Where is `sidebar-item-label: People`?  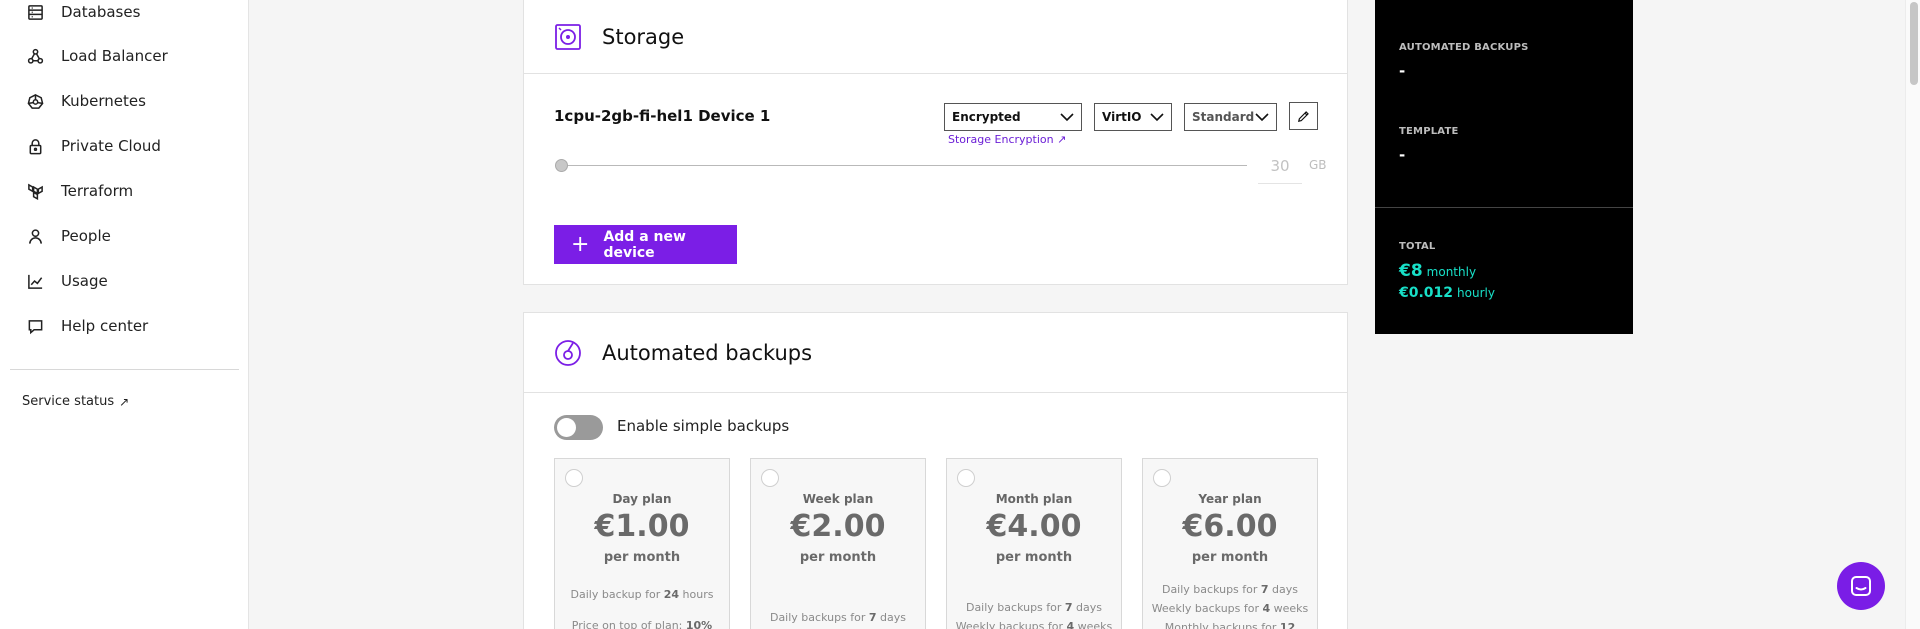 sidebar-item-label: People is located at coordinates (86, 236).